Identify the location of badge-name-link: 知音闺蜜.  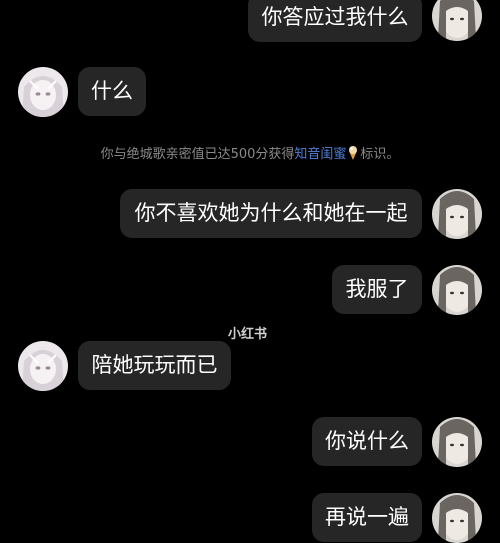
(320, 154).